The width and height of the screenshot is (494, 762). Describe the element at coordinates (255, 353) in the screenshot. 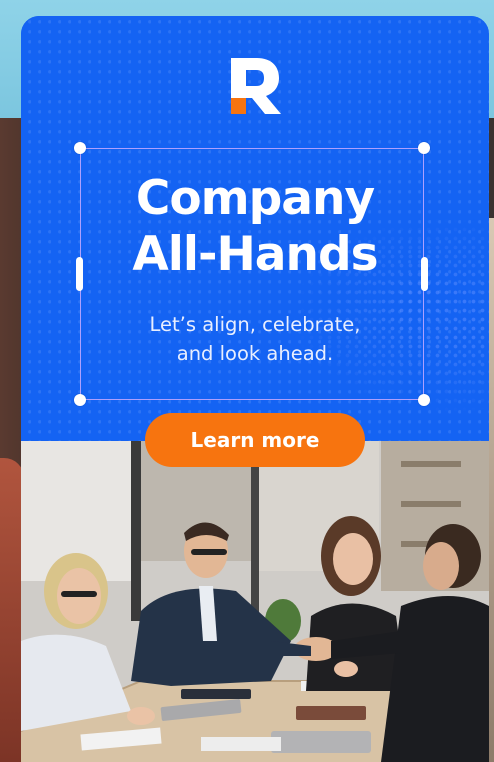

I see `subtitle-line-2: and look ahead.` at that location.